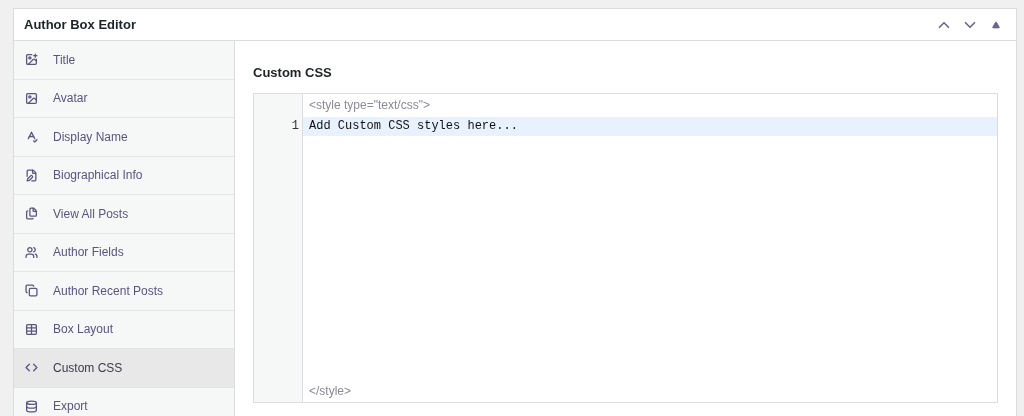  I want to click on sidebar-item: Biographical Info, so click(124, 175).